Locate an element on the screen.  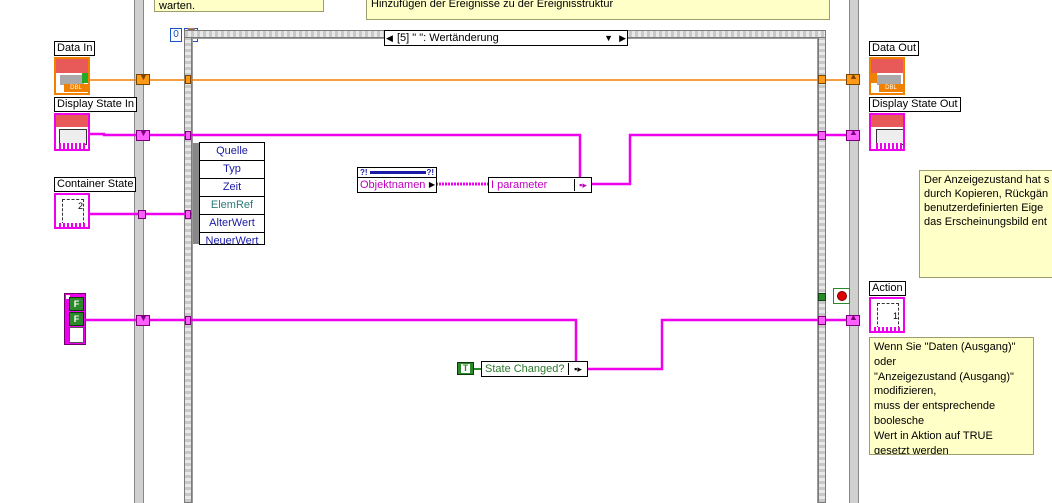
property-arrow-icon: ▶ is located at coordinates (431, 184).